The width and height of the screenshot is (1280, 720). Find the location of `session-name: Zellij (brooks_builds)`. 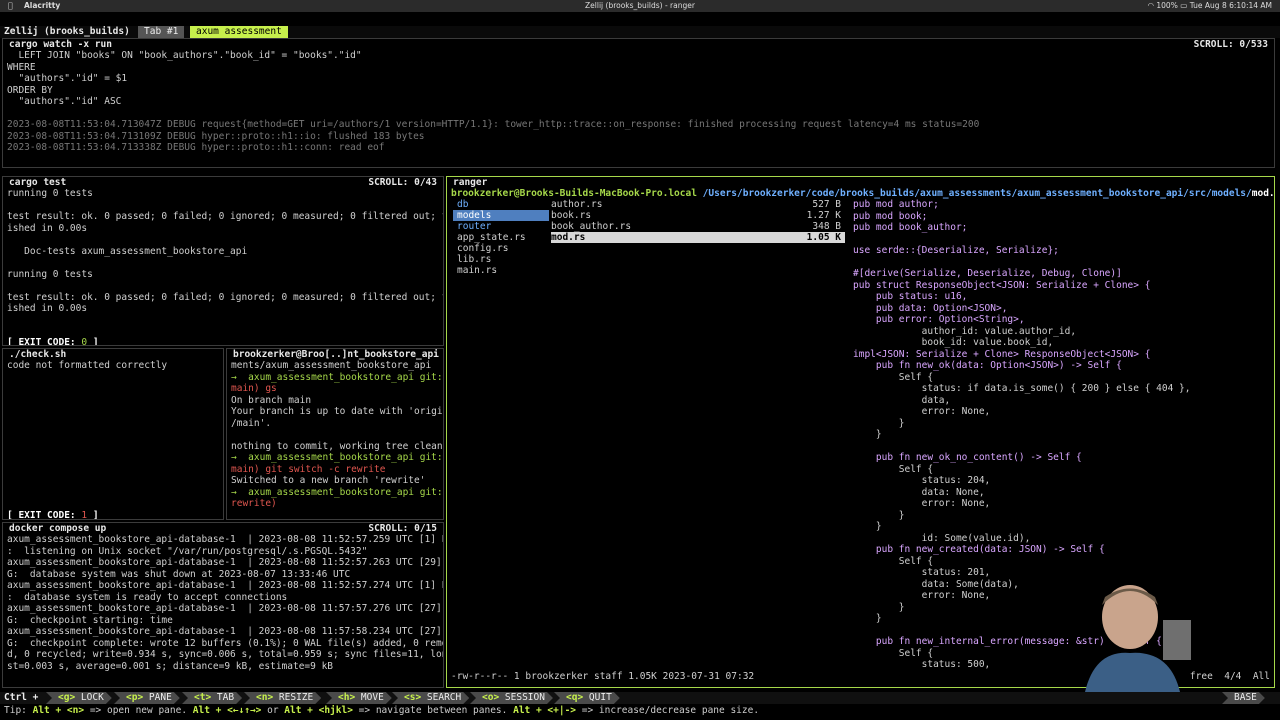

session-name: Zellij (brooks_builds) is located at coordinates (67, 31).